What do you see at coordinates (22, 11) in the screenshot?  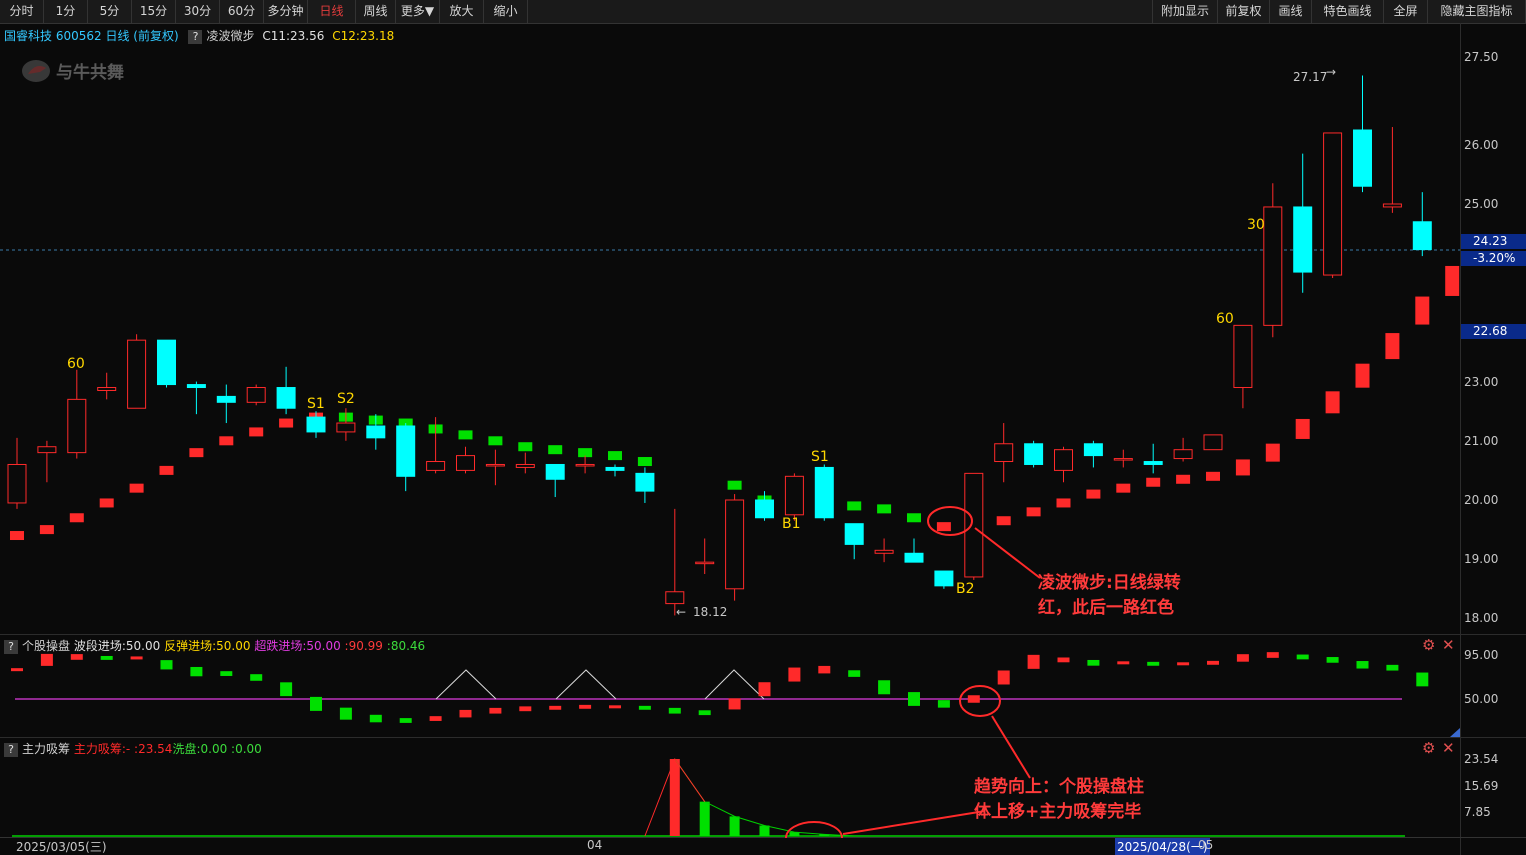 I see `tab-intraday: 分时` at bounding box center [22, 11].